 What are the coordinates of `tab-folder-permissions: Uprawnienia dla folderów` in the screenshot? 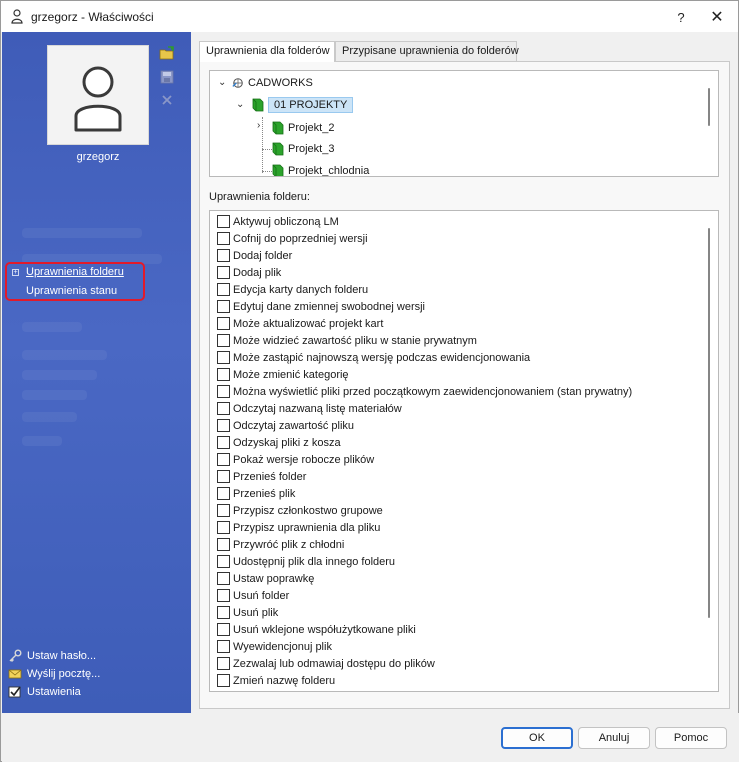 It's located at (267, 51).